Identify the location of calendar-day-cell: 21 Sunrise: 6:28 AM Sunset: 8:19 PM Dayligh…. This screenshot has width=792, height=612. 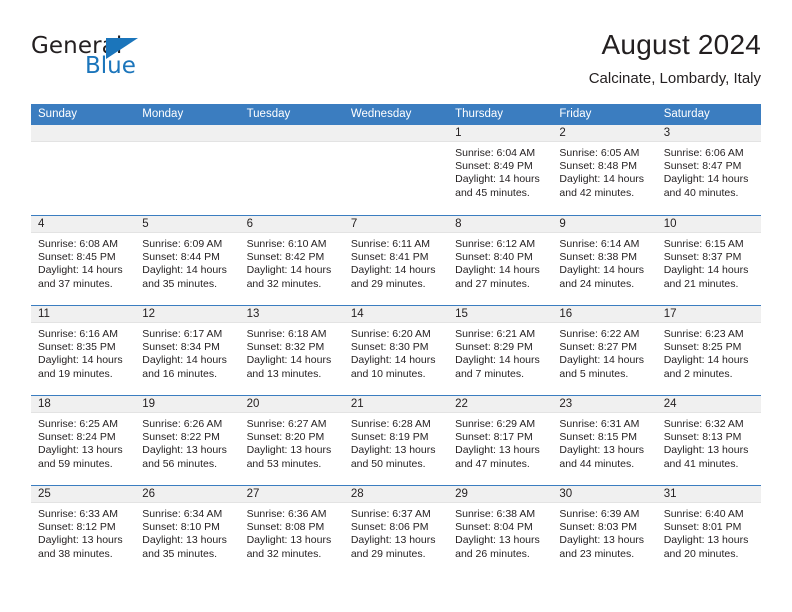
(396, 440).